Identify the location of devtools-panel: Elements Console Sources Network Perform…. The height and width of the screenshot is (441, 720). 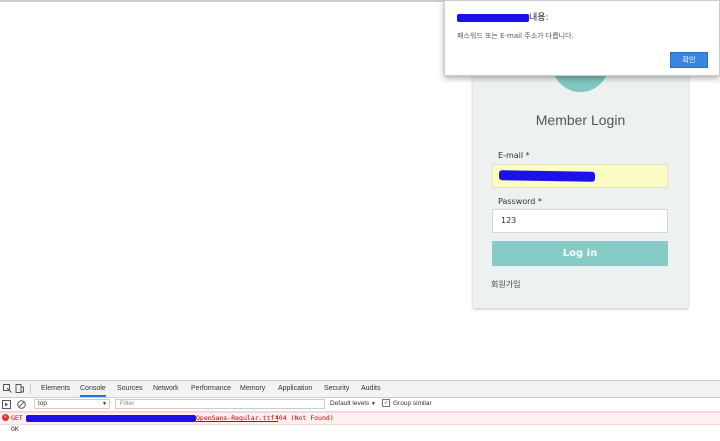
(360, 410).